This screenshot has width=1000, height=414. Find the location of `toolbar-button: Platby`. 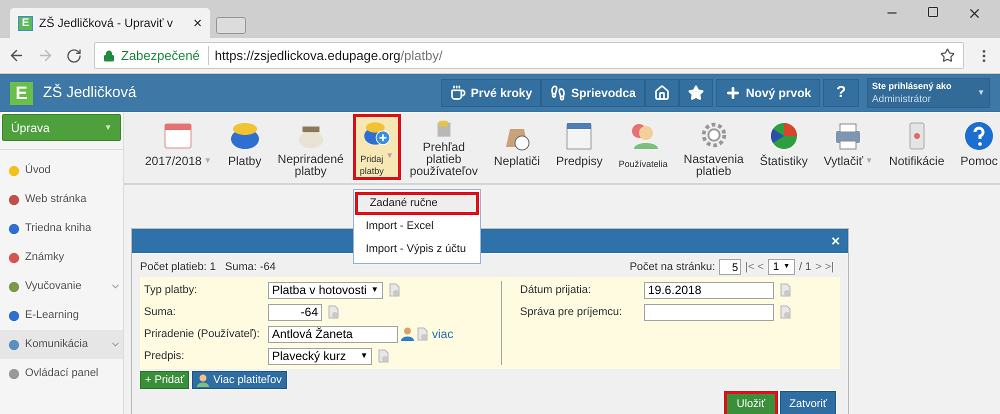

toolbar-button: Platby is located at coordinates (244, 147).